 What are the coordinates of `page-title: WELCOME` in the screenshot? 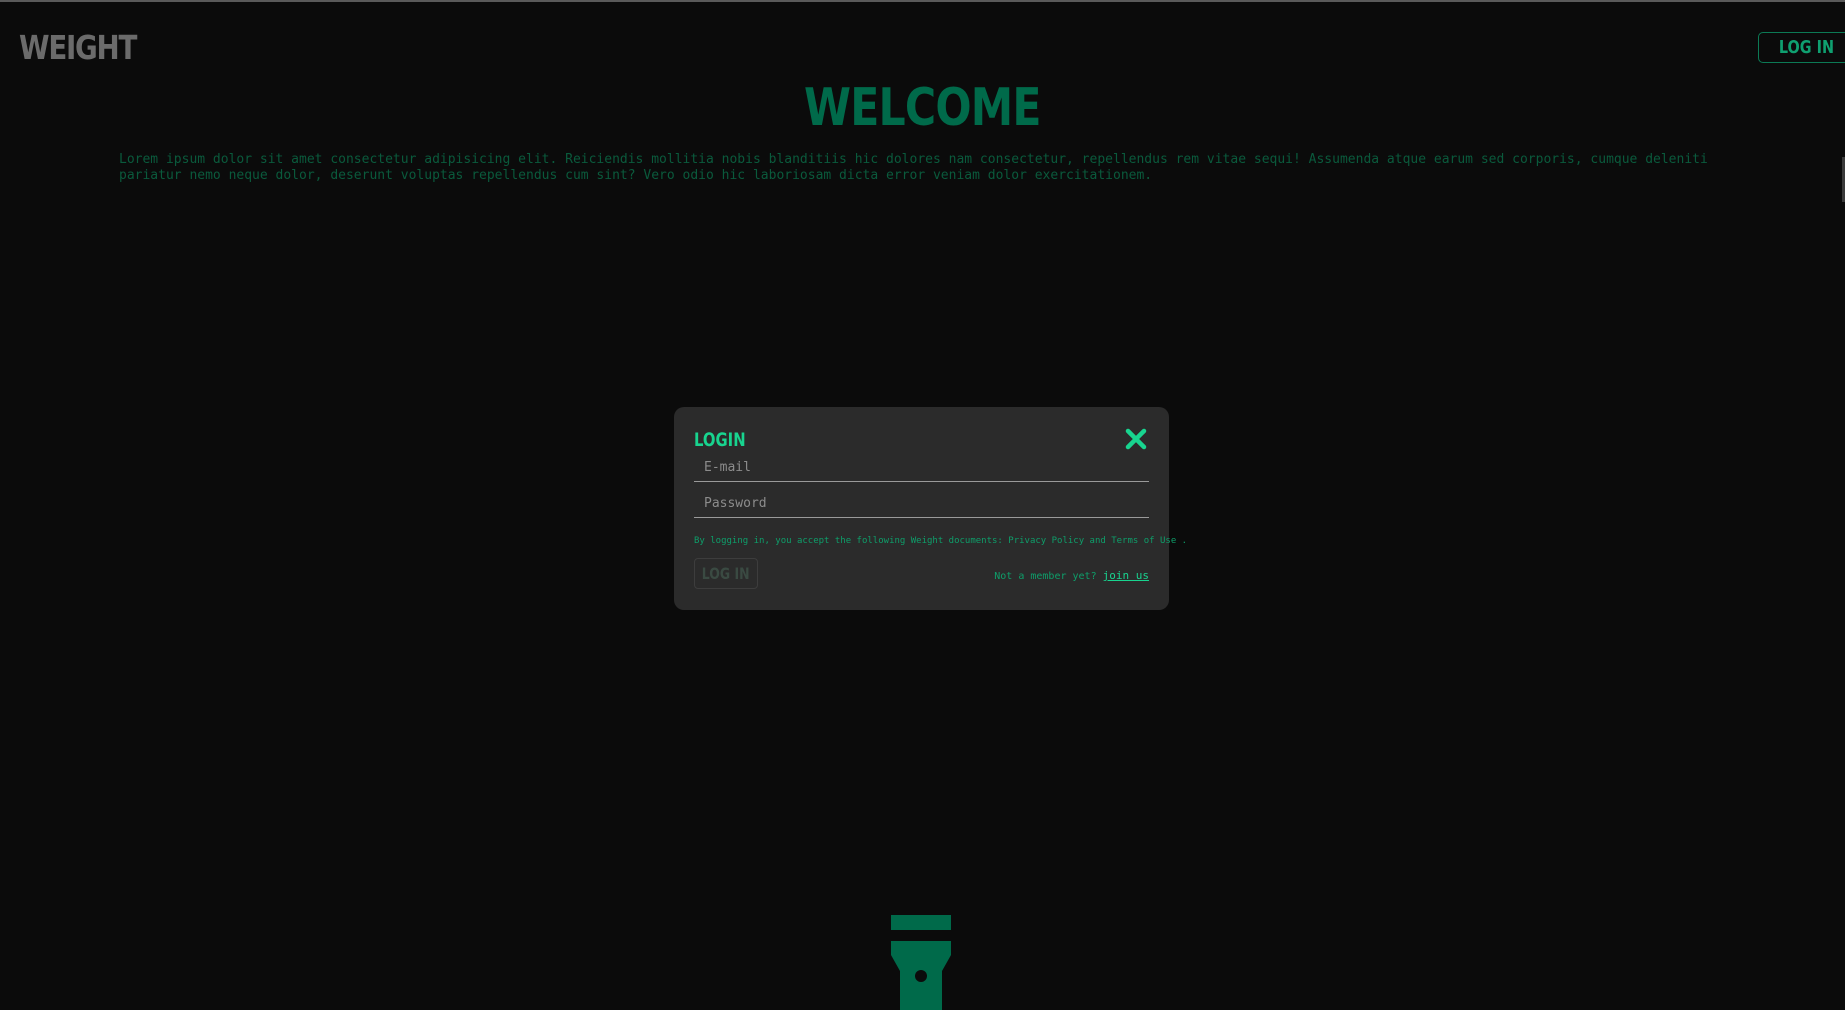 It's located at (922, 108).